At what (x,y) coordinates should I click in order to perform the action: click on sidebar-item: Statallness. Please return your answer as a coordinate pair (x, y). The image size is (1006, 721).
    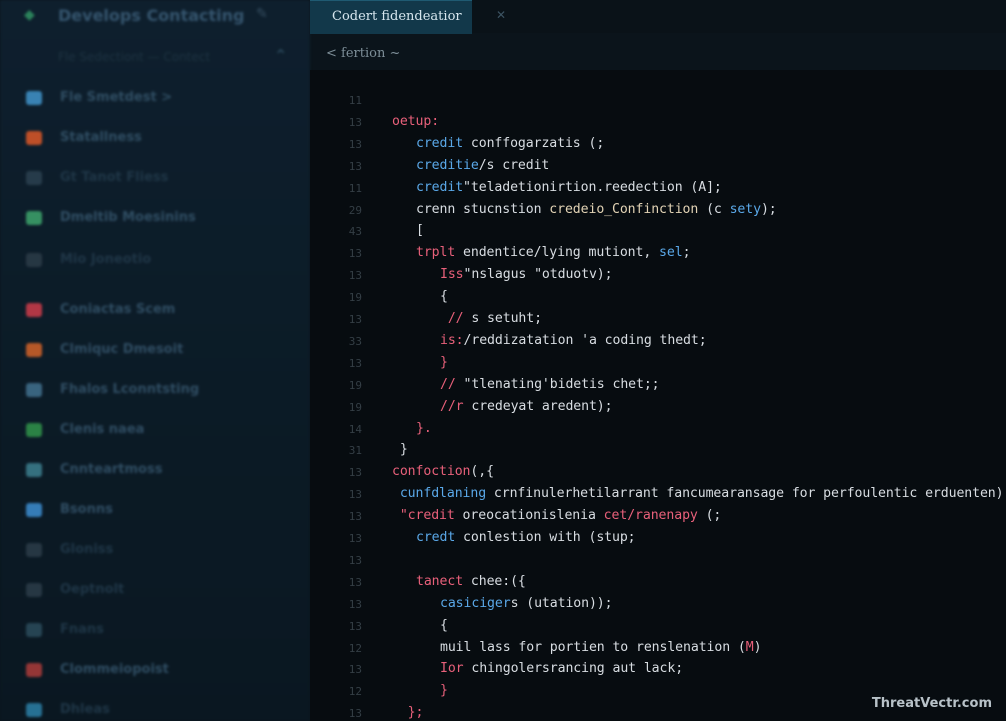
    Looking at the image, I should click on (155, 138).